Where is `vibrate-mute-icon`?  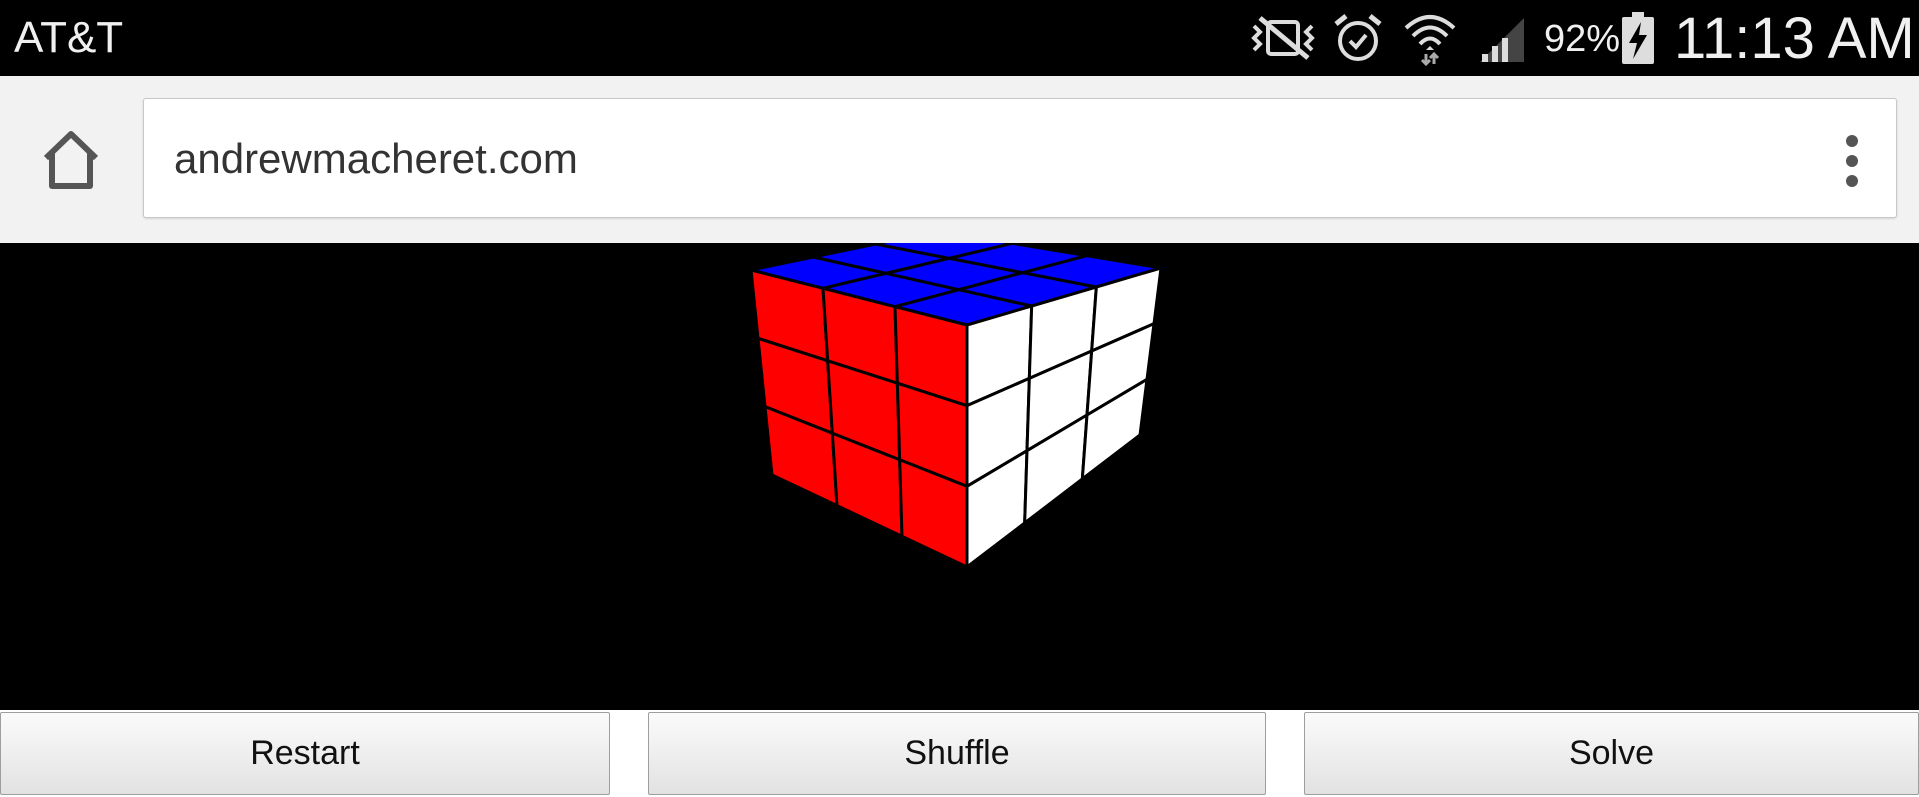 vibrate-mute-icon is located at coordinates (1283, 38).